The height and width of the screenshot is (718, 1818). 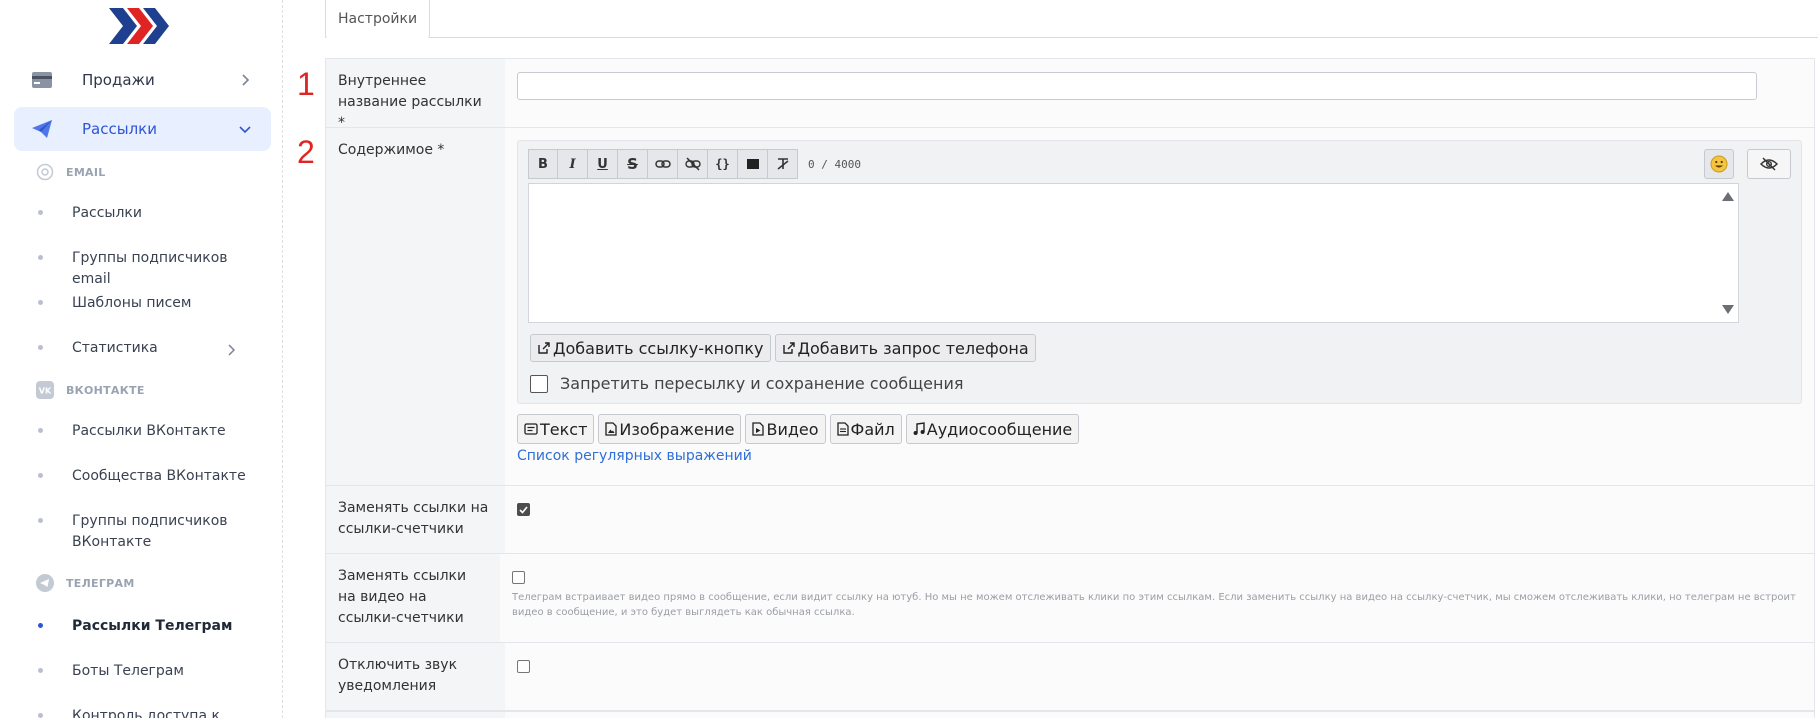 I want to click on link-icon, so click(x=662, y=164).